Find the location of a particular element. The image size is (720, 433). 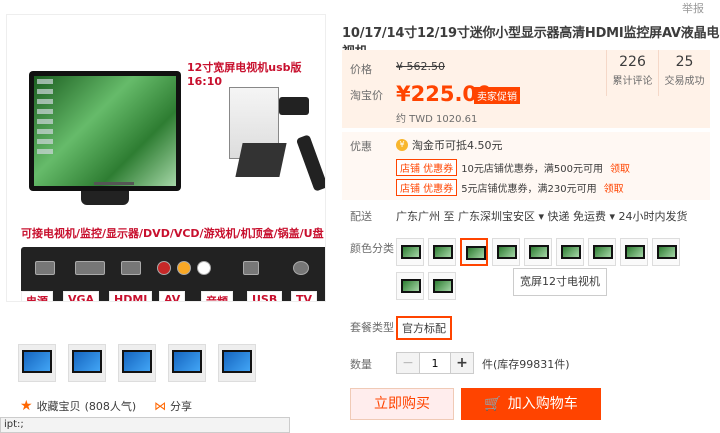

power-adapter-image is located at coordinates (294, 106).